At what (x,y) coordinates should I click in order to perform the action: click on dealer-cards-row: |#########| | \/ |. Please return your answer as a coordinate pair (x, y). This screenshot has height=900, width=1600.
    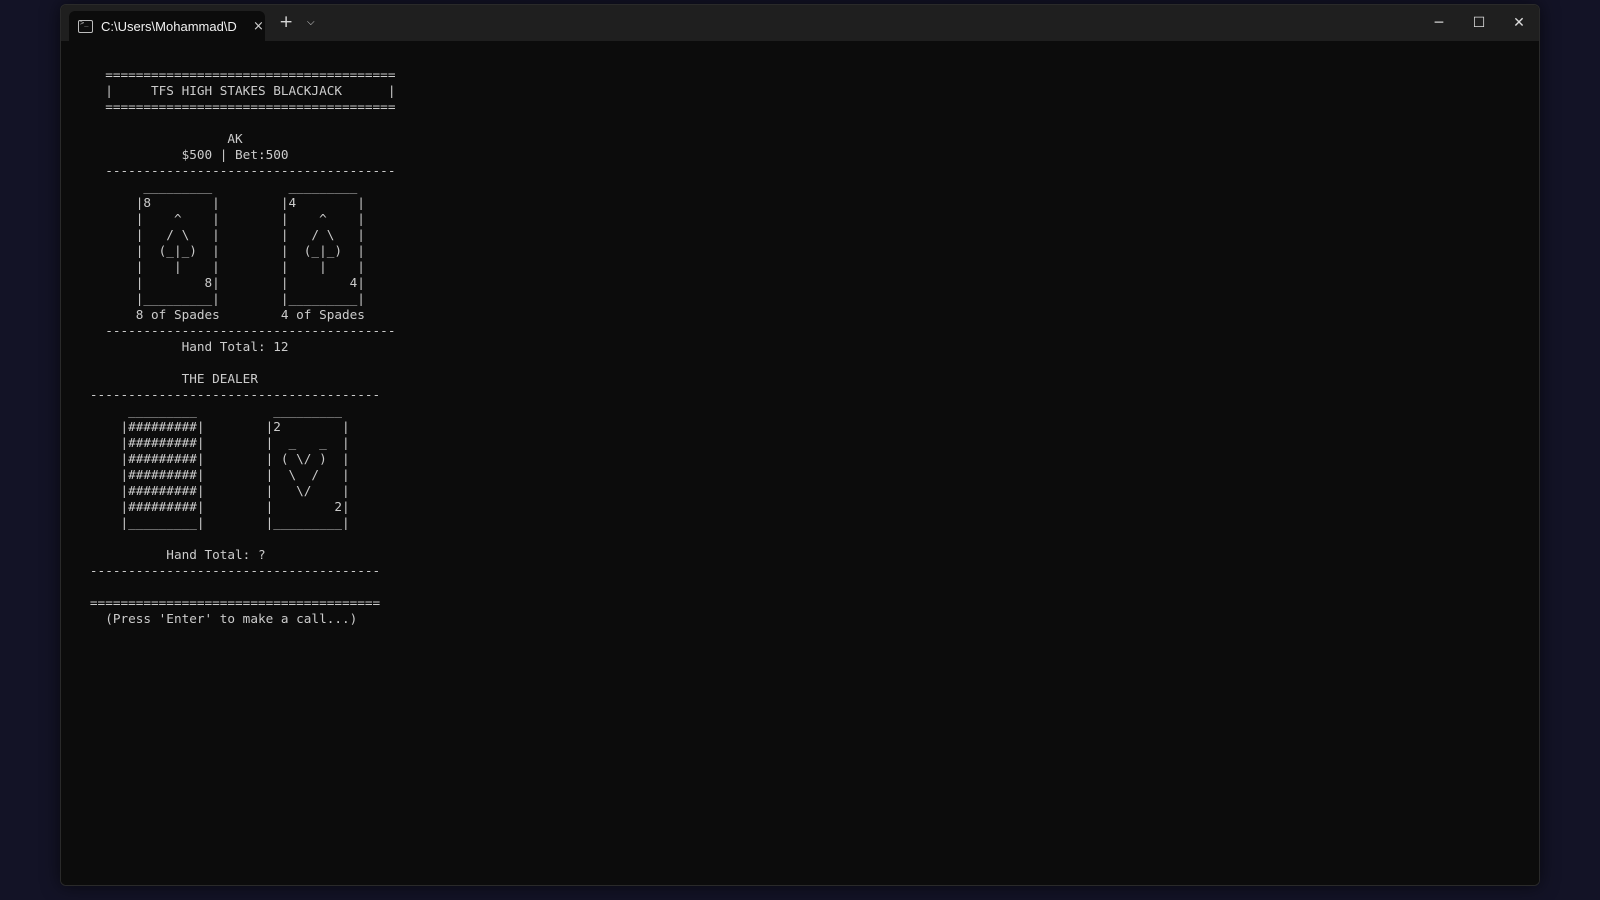
    Looking at the image, I should click on (208, 490).